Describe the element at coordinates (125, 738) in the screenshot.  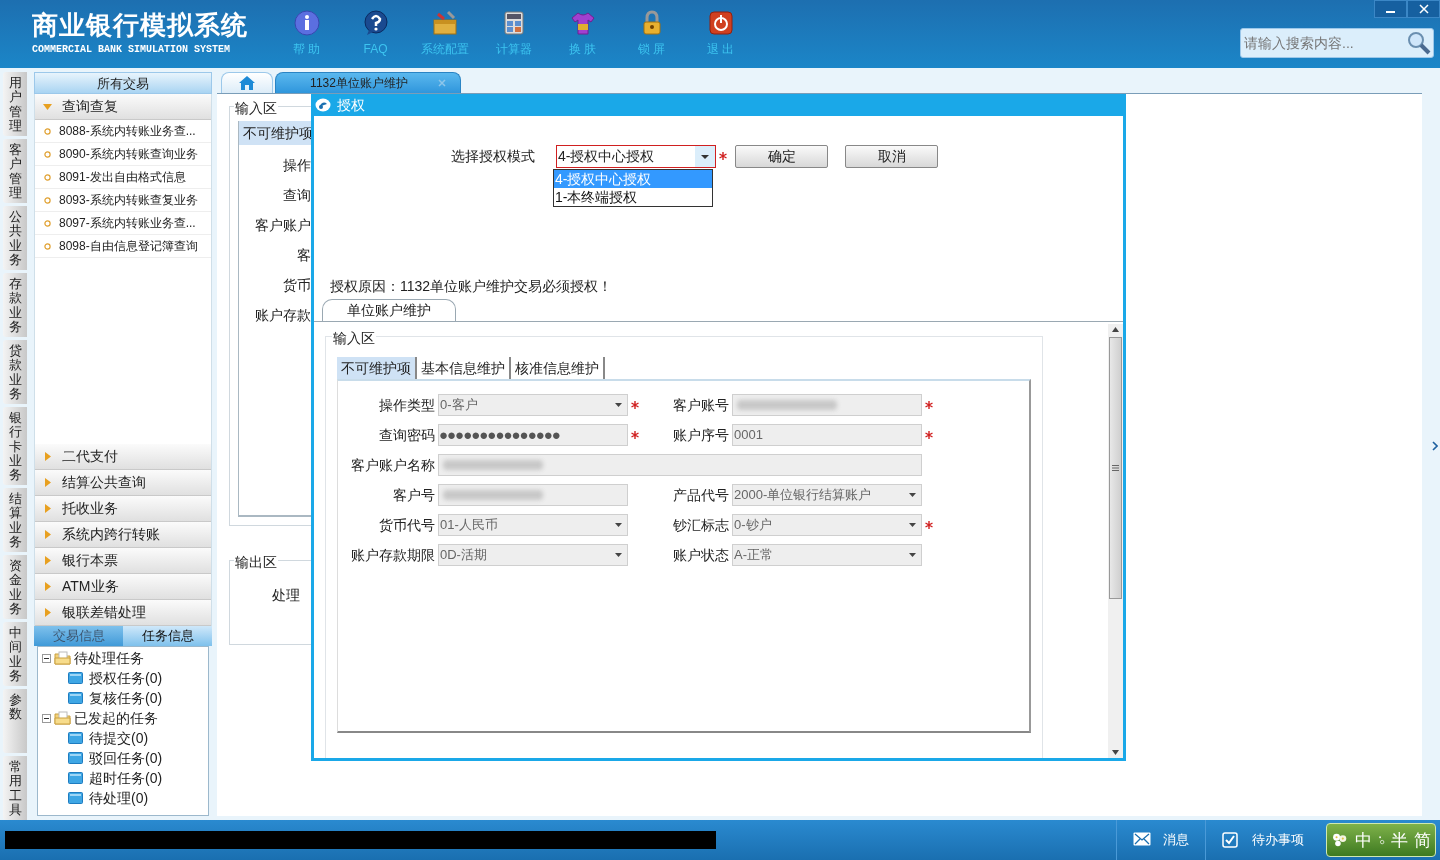
I see `tree-node: 待提交(0)` at that location.